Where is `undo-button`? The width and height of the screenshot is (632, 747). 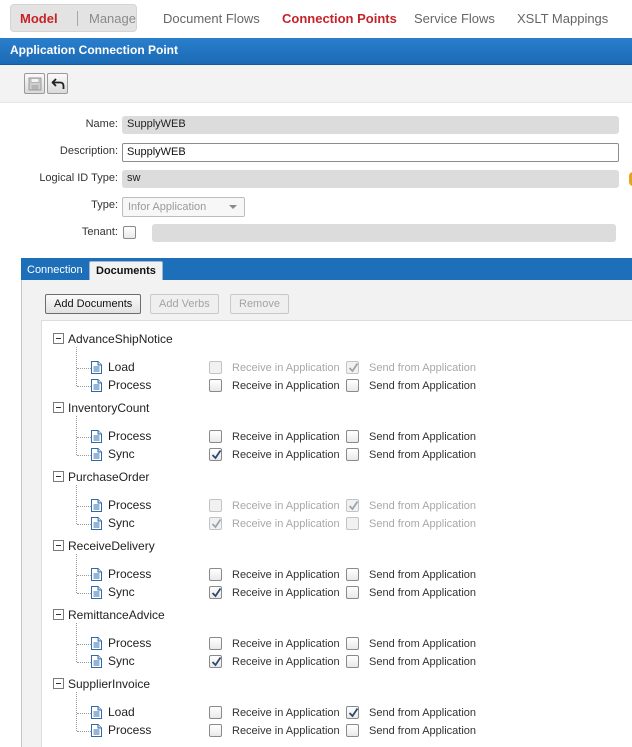
undo-button is located at coordinates (57, 83).